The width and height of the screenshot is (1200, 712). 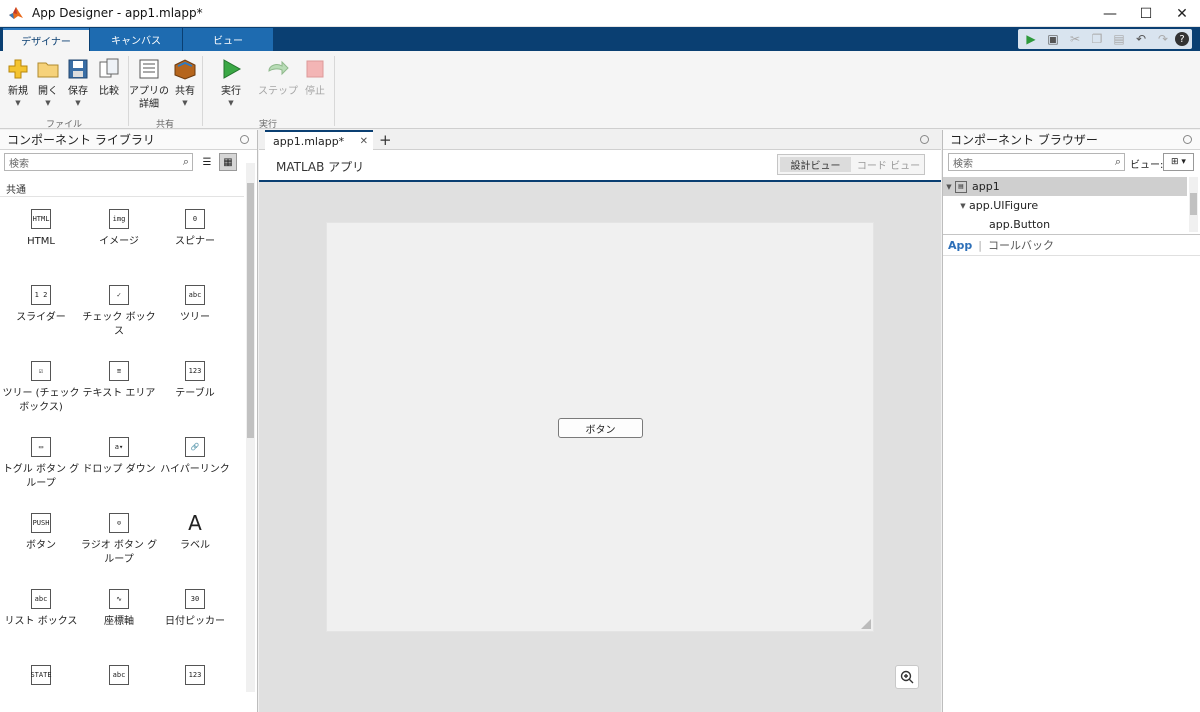 I want to click on redo-icon: ↷, so click(x=1163, y=39).